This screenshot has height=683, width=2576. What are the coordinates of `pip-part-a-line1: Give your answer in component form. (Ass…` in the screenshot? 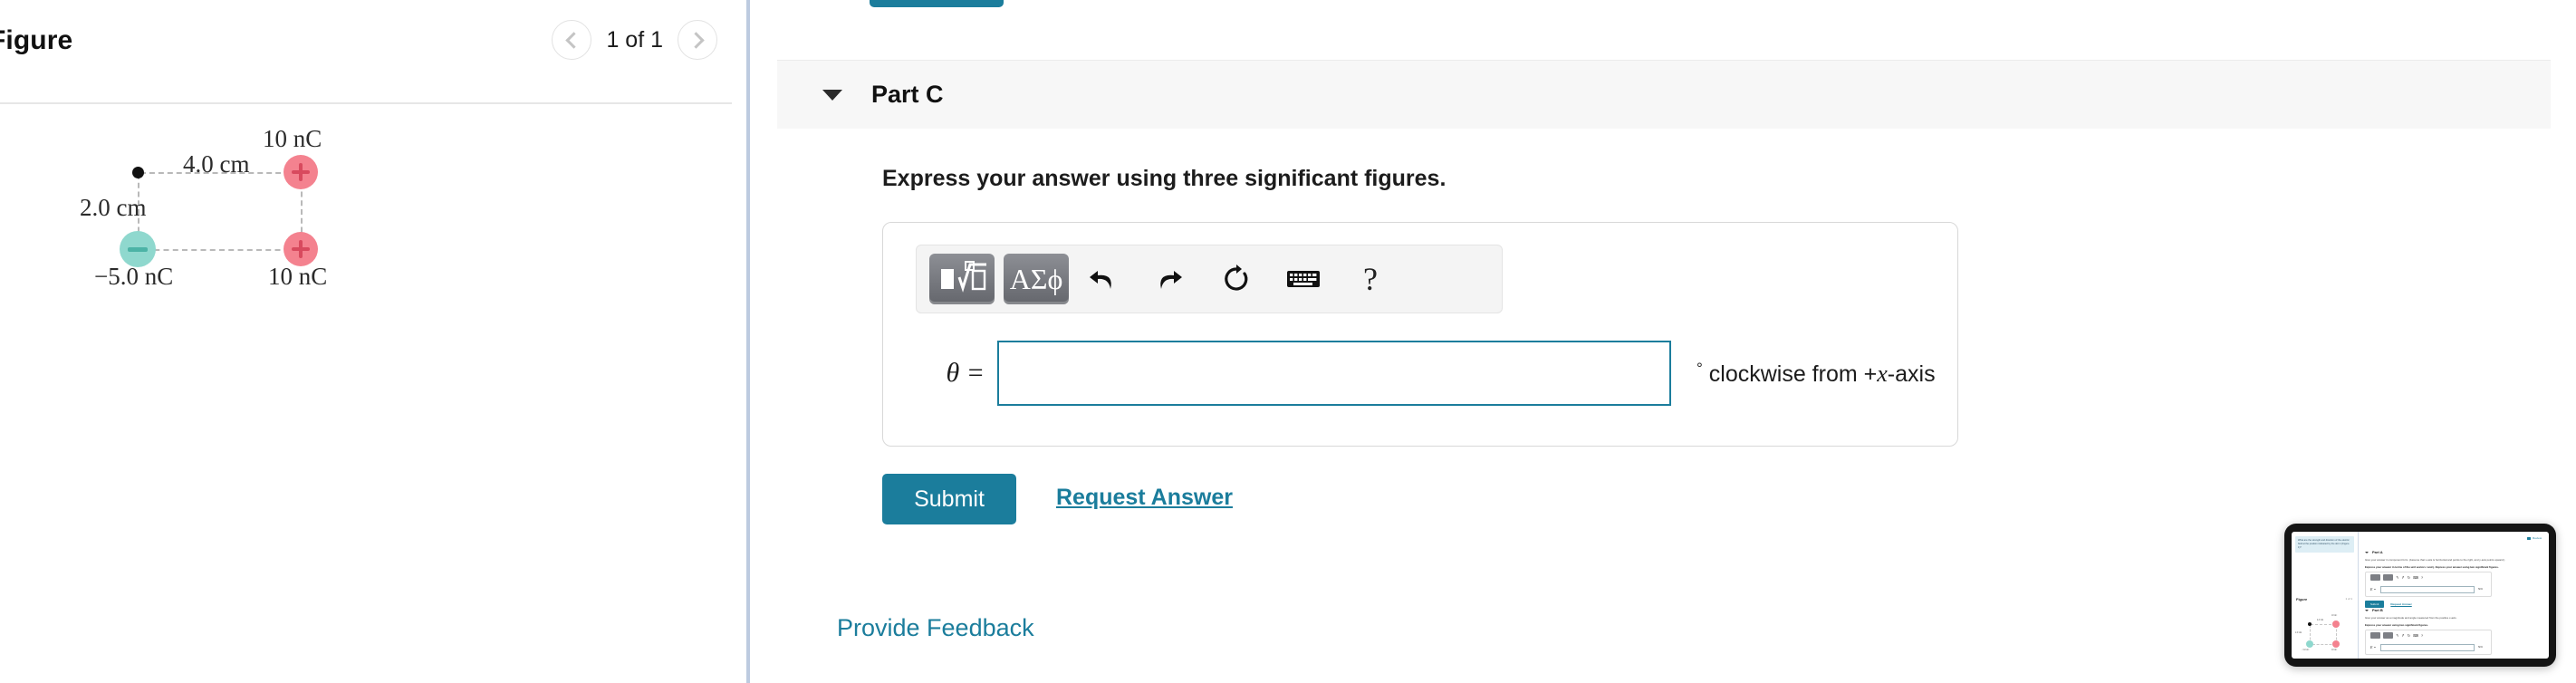 It's located at (2435, 560).